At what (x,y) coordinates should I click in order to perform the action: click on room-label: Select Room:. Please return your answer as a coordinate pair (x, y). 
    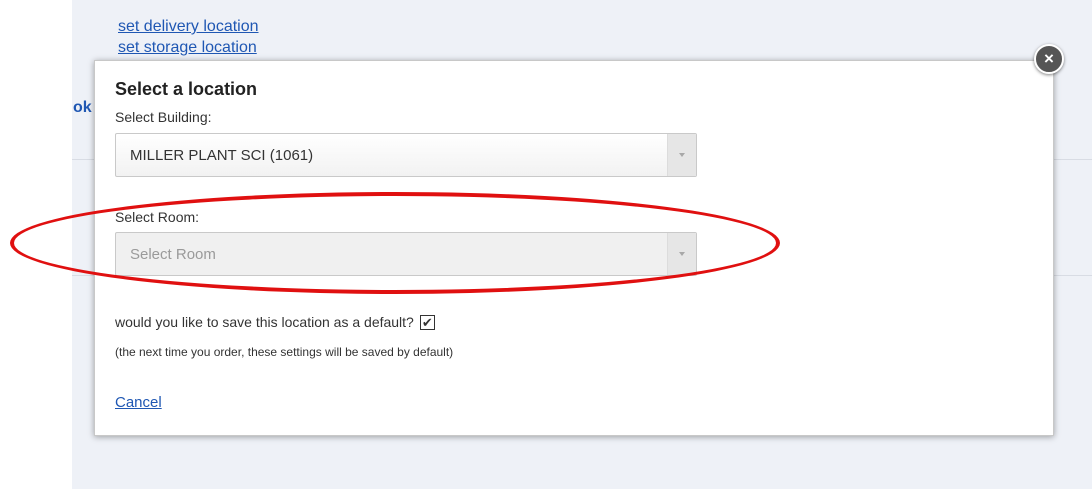
    Looking at the image, I should click on (157, 217).